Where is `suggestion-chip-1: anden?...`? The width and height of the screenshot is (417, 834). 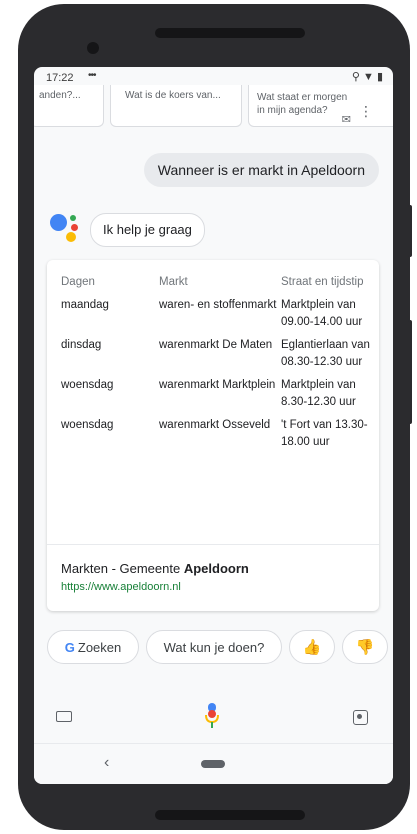 suggestion-chip-1: anden?... is located at coordinates (69, 106).